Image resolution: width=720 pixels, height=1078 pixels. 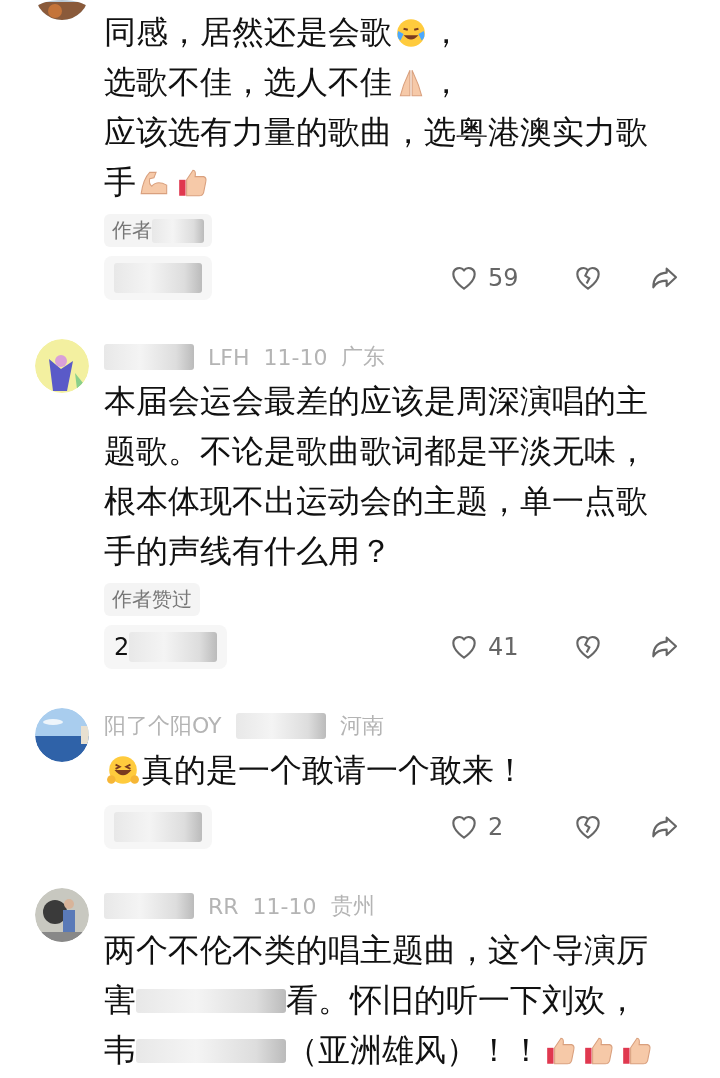 I want to click on comment-meta: LFH, so click(x=229, y=357).